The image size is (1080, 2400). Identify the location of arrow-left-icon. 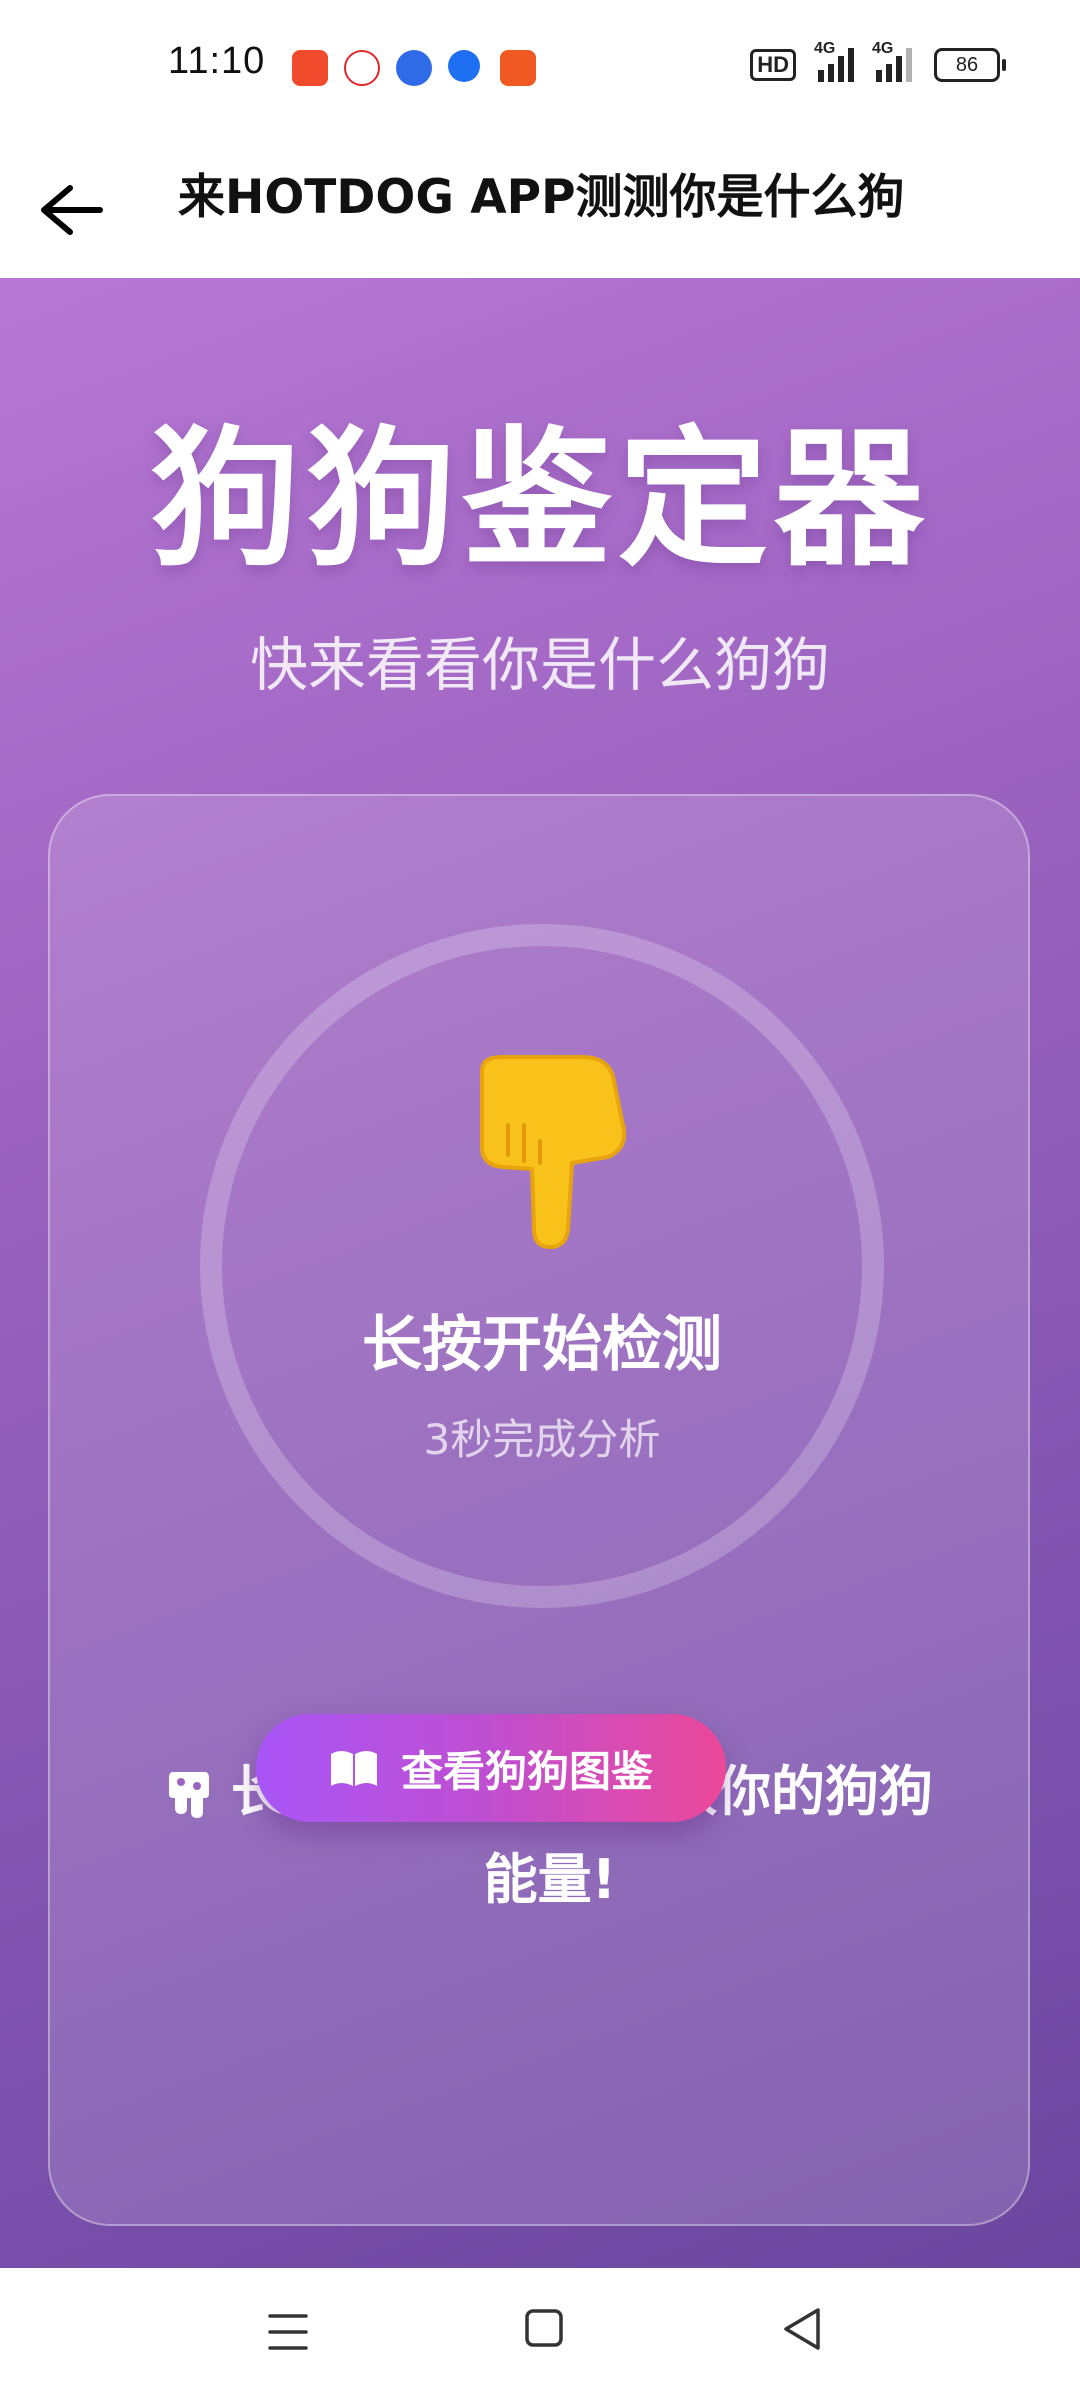
(71, 210).